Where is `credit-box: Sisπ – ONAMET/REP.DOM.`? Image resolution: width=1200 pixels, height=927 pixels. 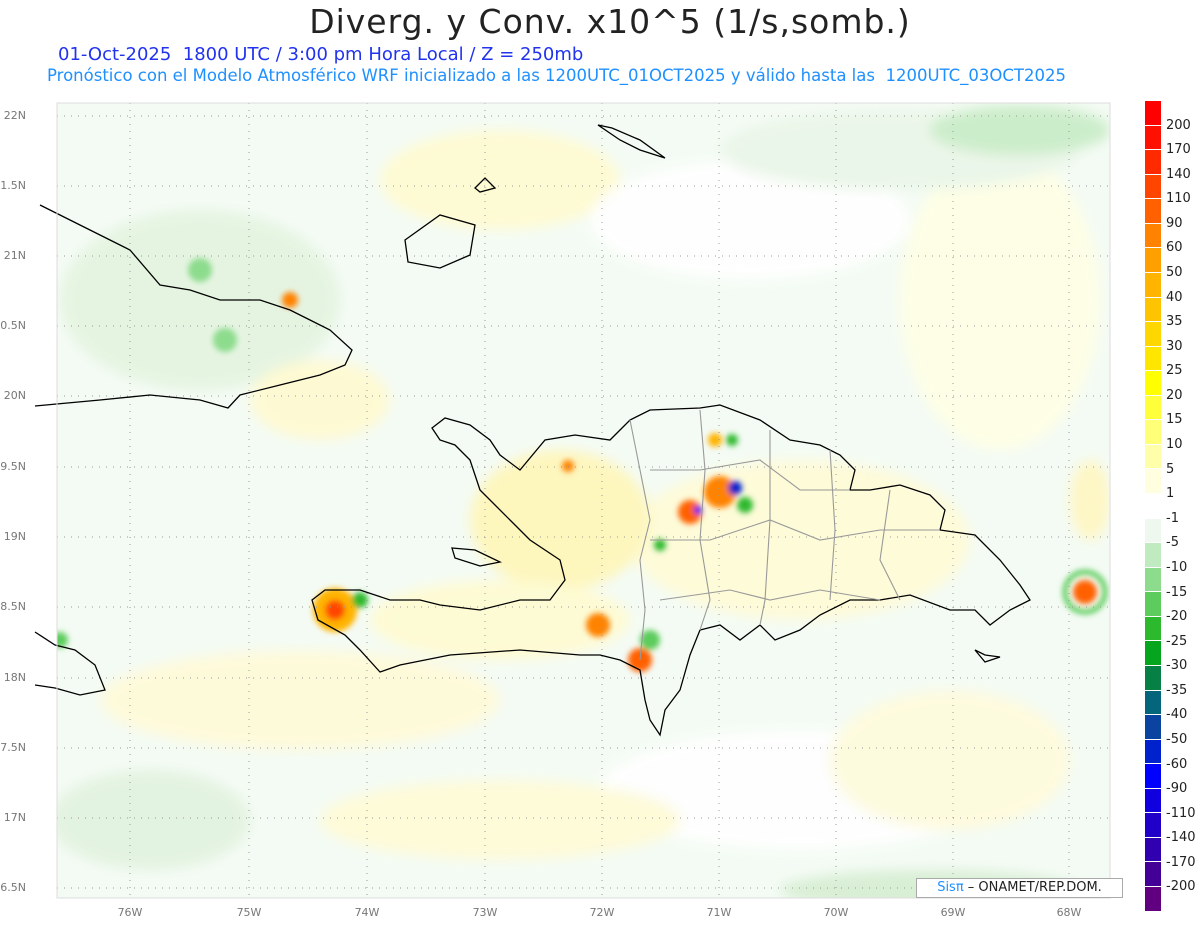
credit-box: Sisπ – ONAMET/REP.DOM. is located at coordinates (1019, 888).